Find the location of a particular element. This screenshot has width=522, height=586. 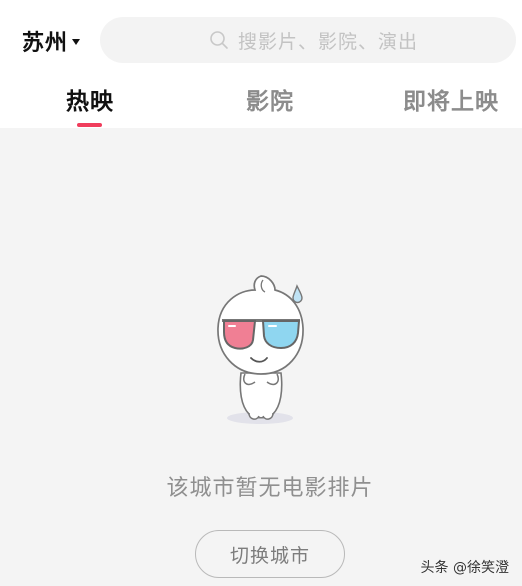

tab-coming-soon: 即将上映 is located at coordinates (451, 108).